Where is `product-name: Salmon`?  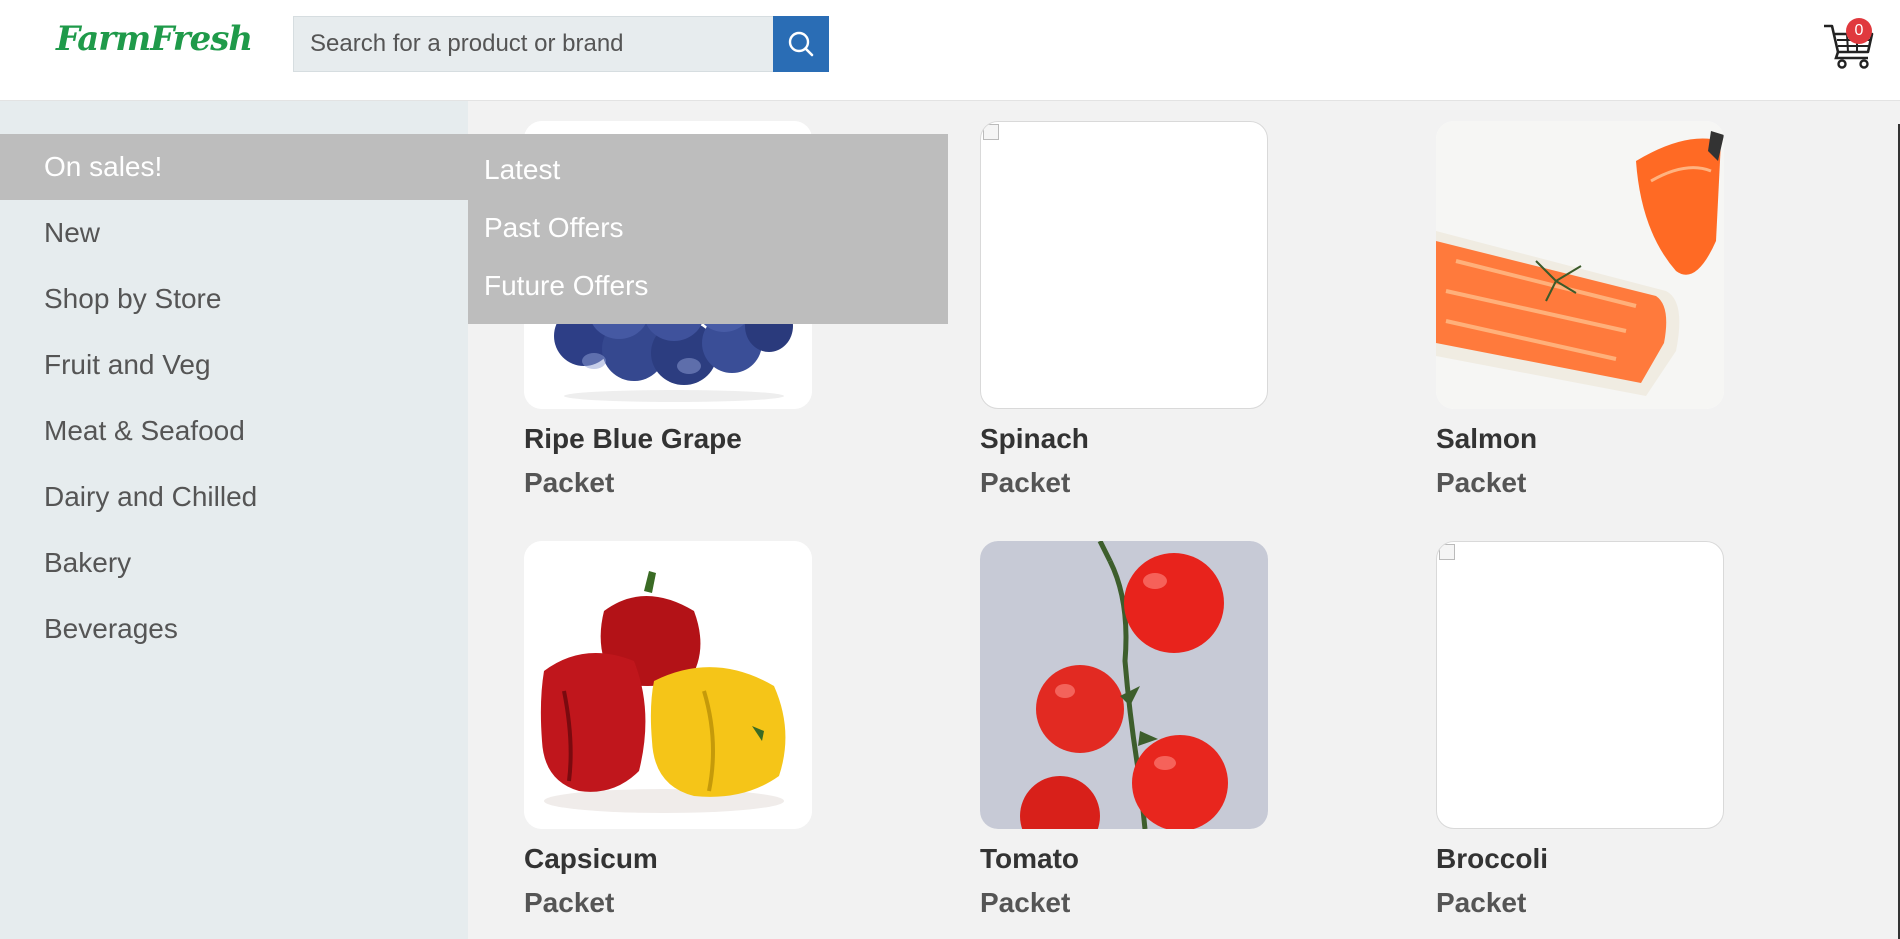
product-name: Salmon is located at coordinates (1581, 439).